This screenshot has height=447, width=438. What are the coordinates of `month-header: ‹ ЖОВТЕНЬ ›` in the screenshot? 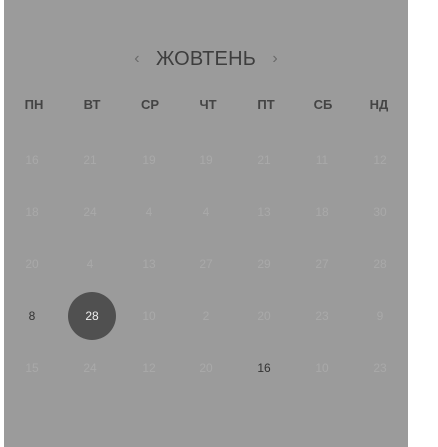 It's located at (206, 59).